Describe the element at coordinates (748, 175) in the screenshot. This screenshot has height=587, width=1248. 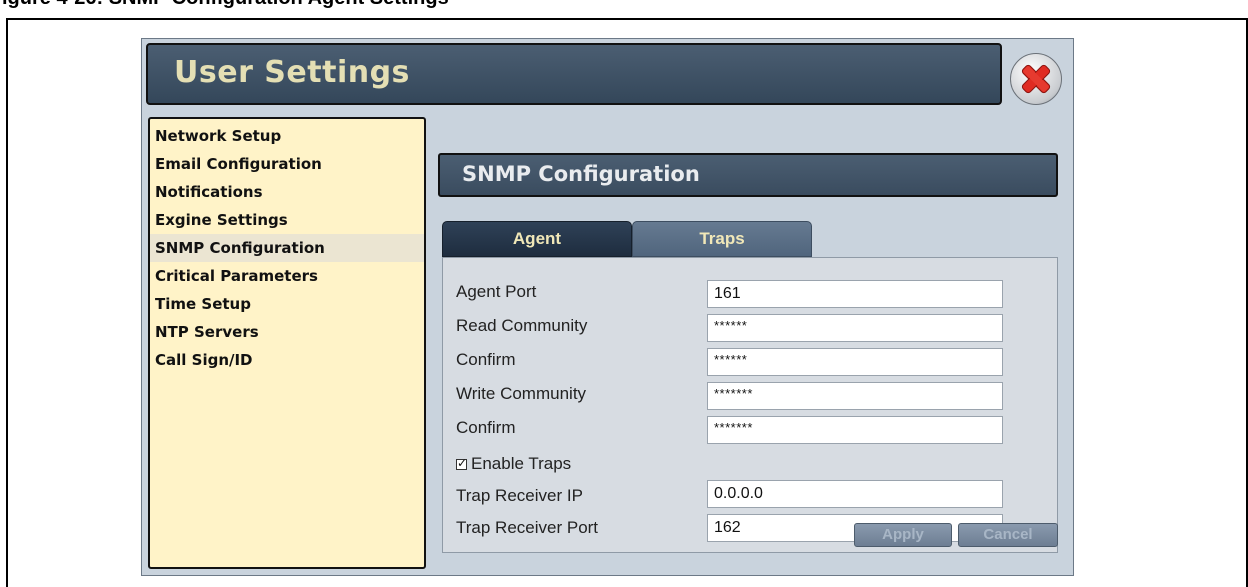
I see `panel-title-bar: SNMP Configuration` at that location.